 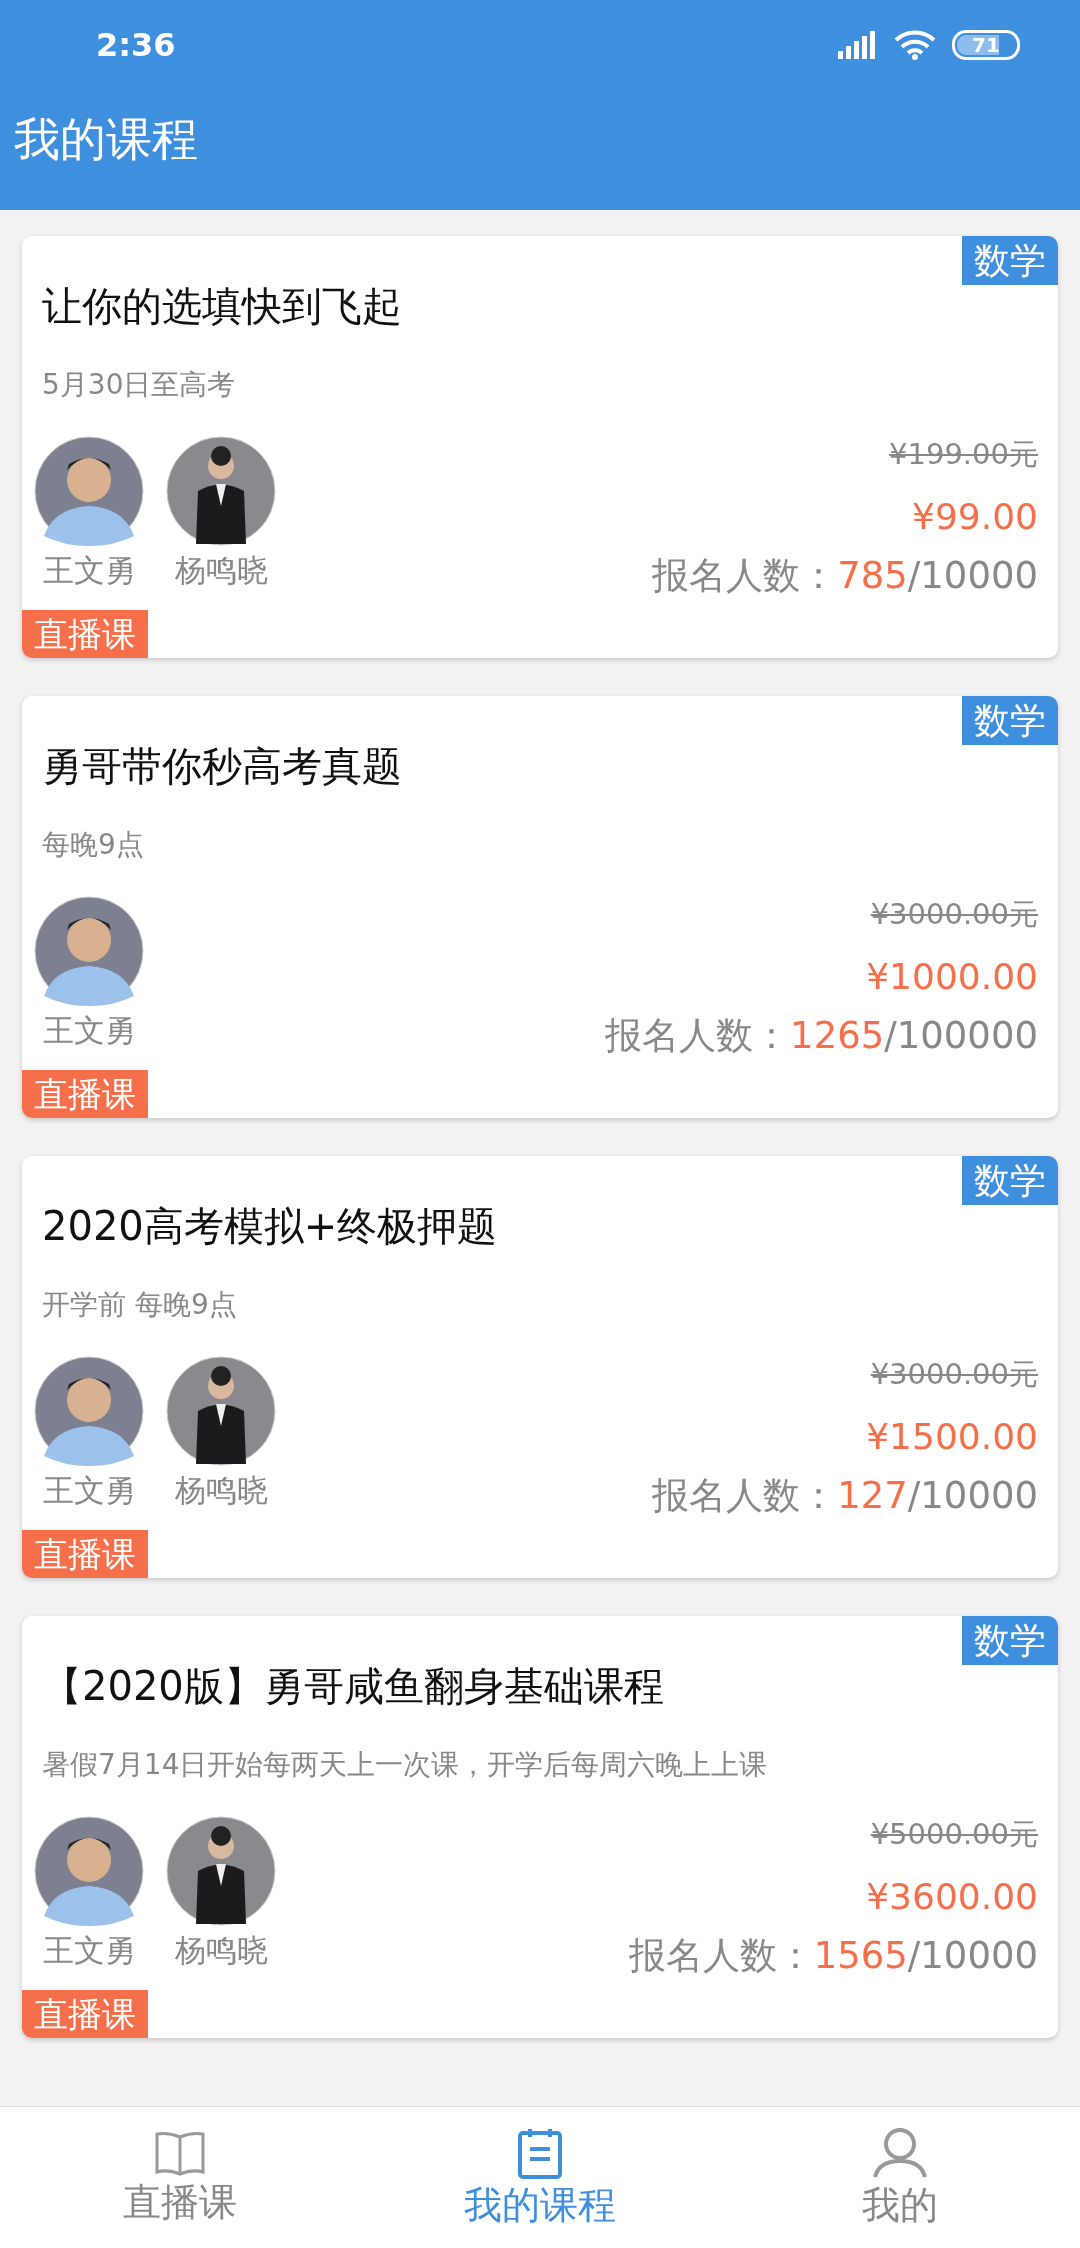 What do you see at coordinates (961, 1036) in the screenshot?
I see `capacity-text: /100000` at bounding box center [961, 1036].